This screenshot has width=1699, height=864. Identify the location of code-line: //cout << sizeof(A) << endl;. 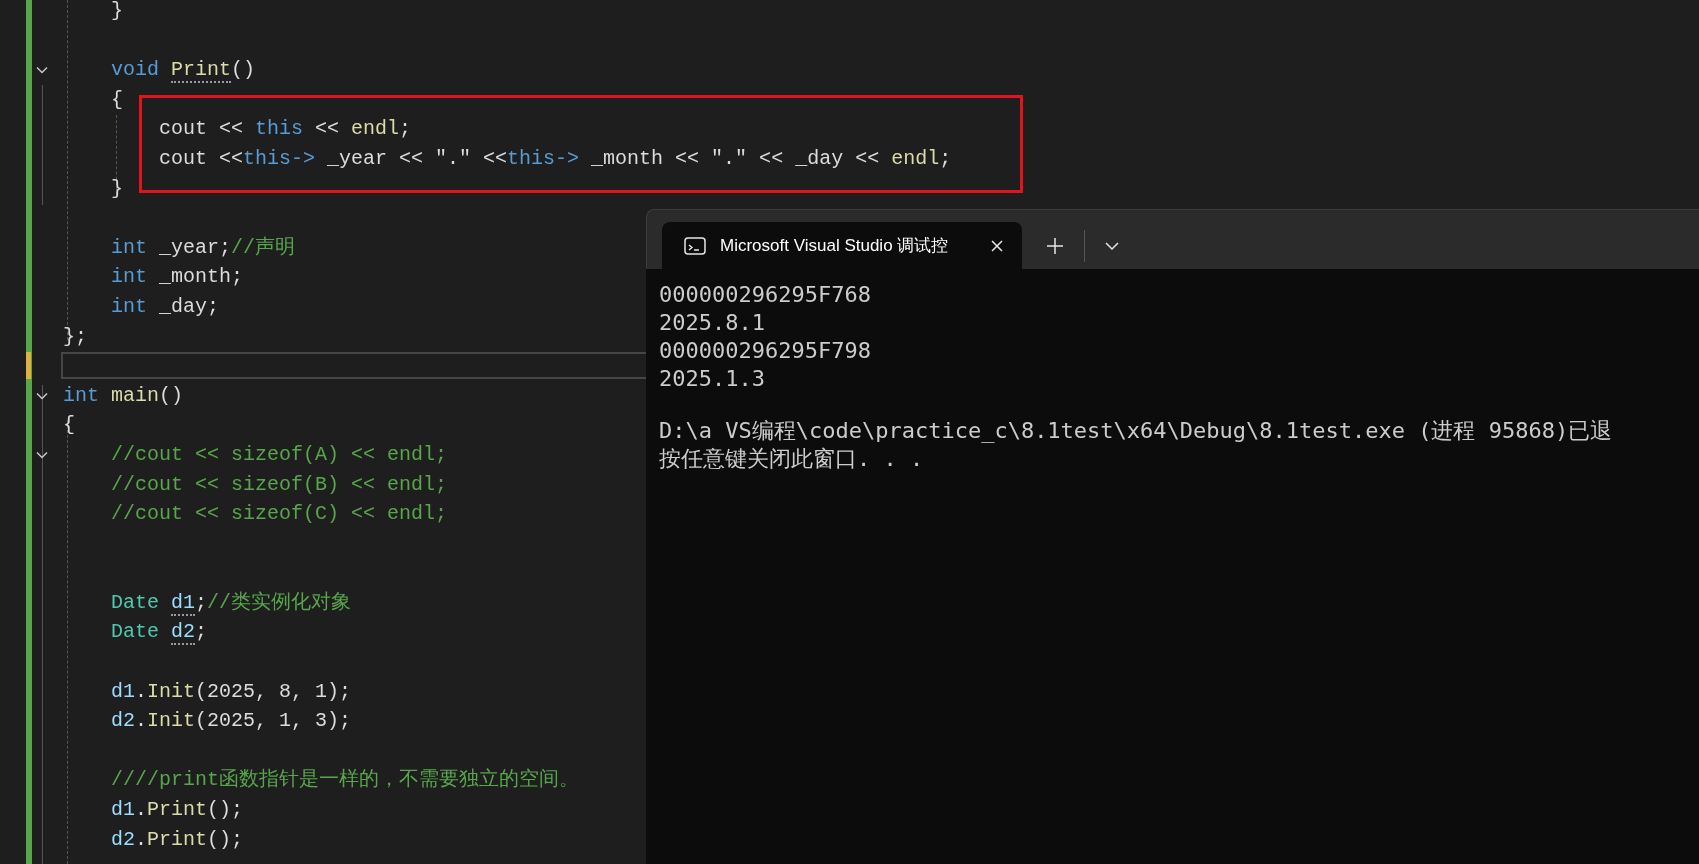
(279, 454).